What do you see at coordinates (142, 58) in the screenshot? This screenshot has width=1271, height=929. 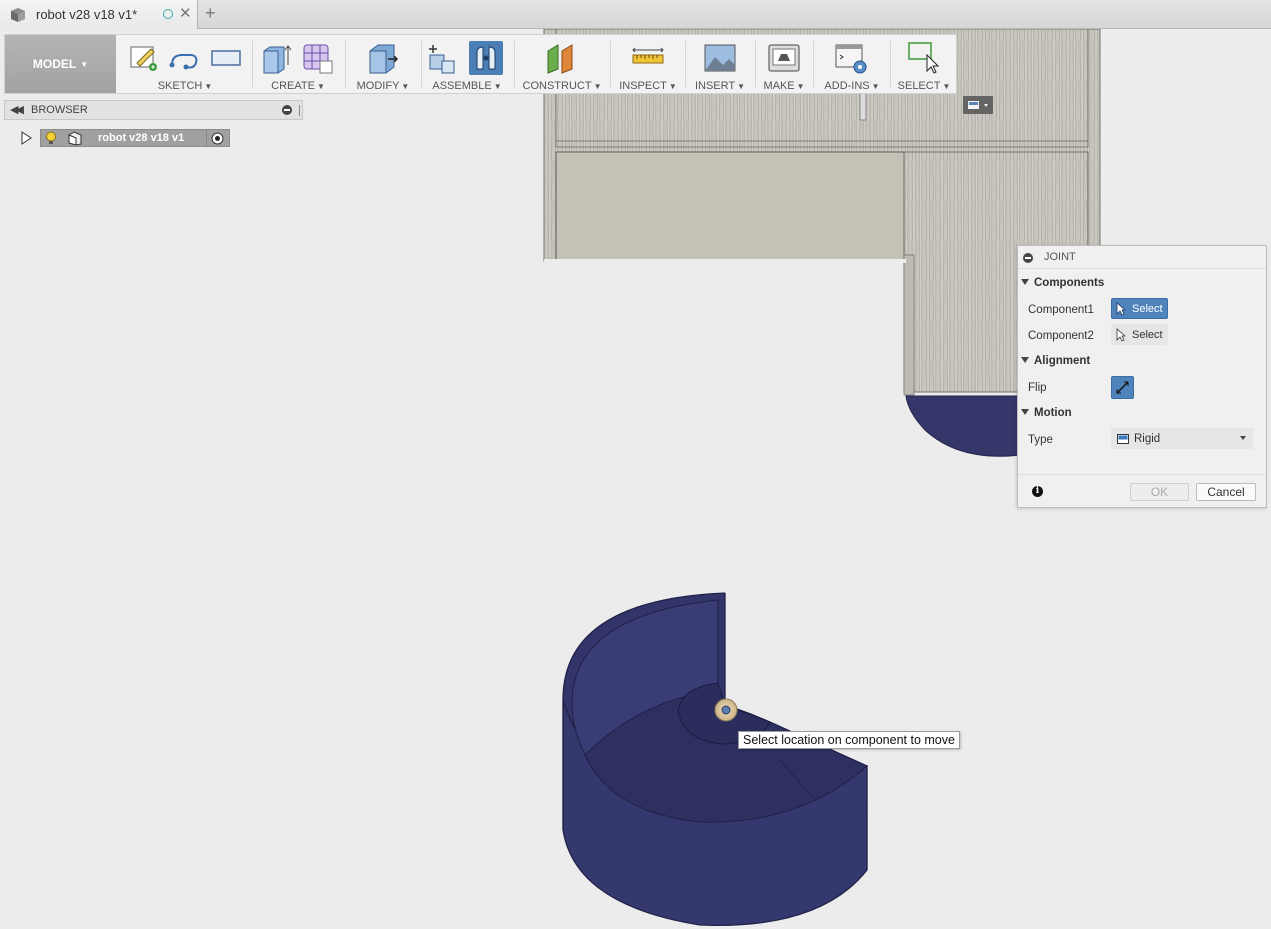 I see `create-sketch-icon` at bounding box center [142, 58].